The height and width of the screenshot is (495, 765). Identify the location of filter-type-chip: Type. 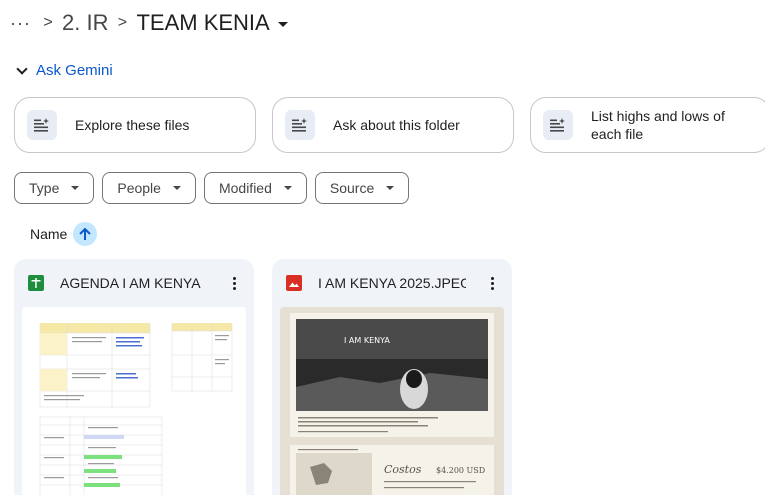
(54, 188).